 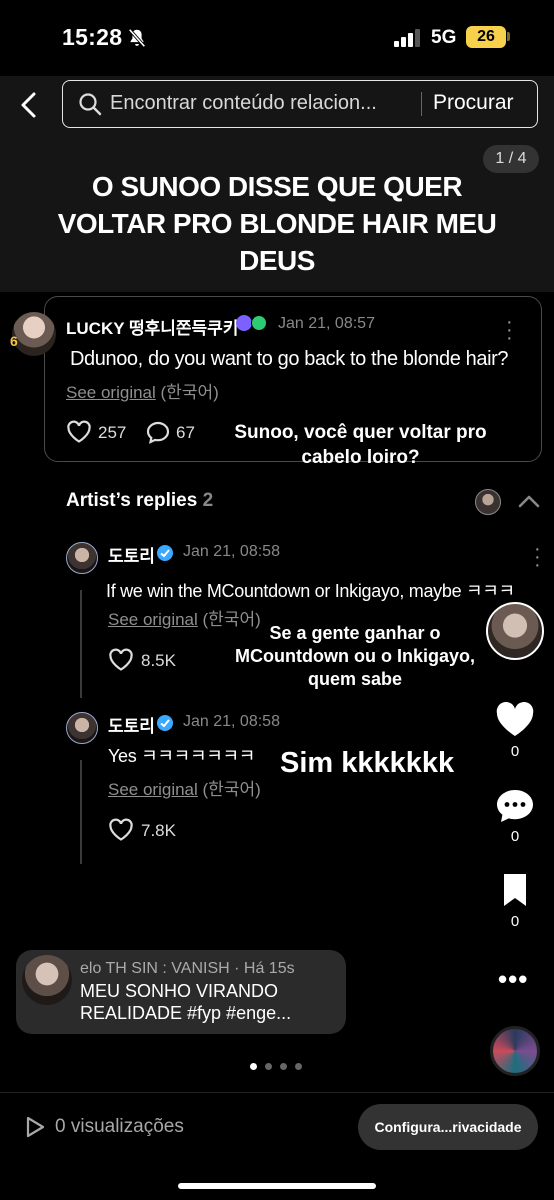 I want to click on commenter-name: elo TH SIN : VANISH · Há 15s, so click(x=187, y=968).